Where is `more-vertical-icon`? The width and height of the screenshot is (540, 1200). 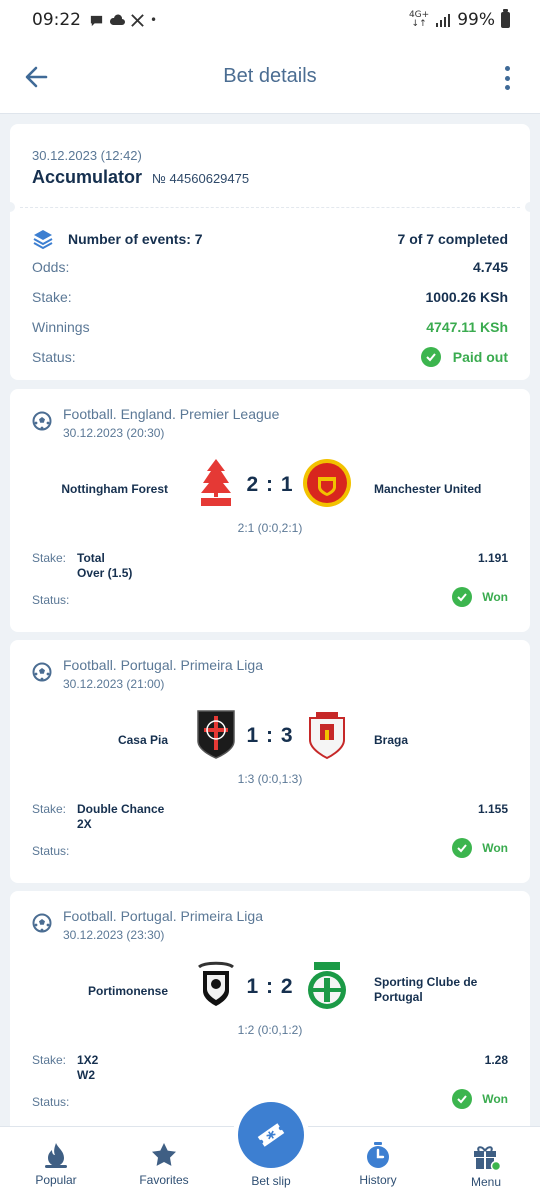
more-vertical-icon is located at coordinates (507, 68).